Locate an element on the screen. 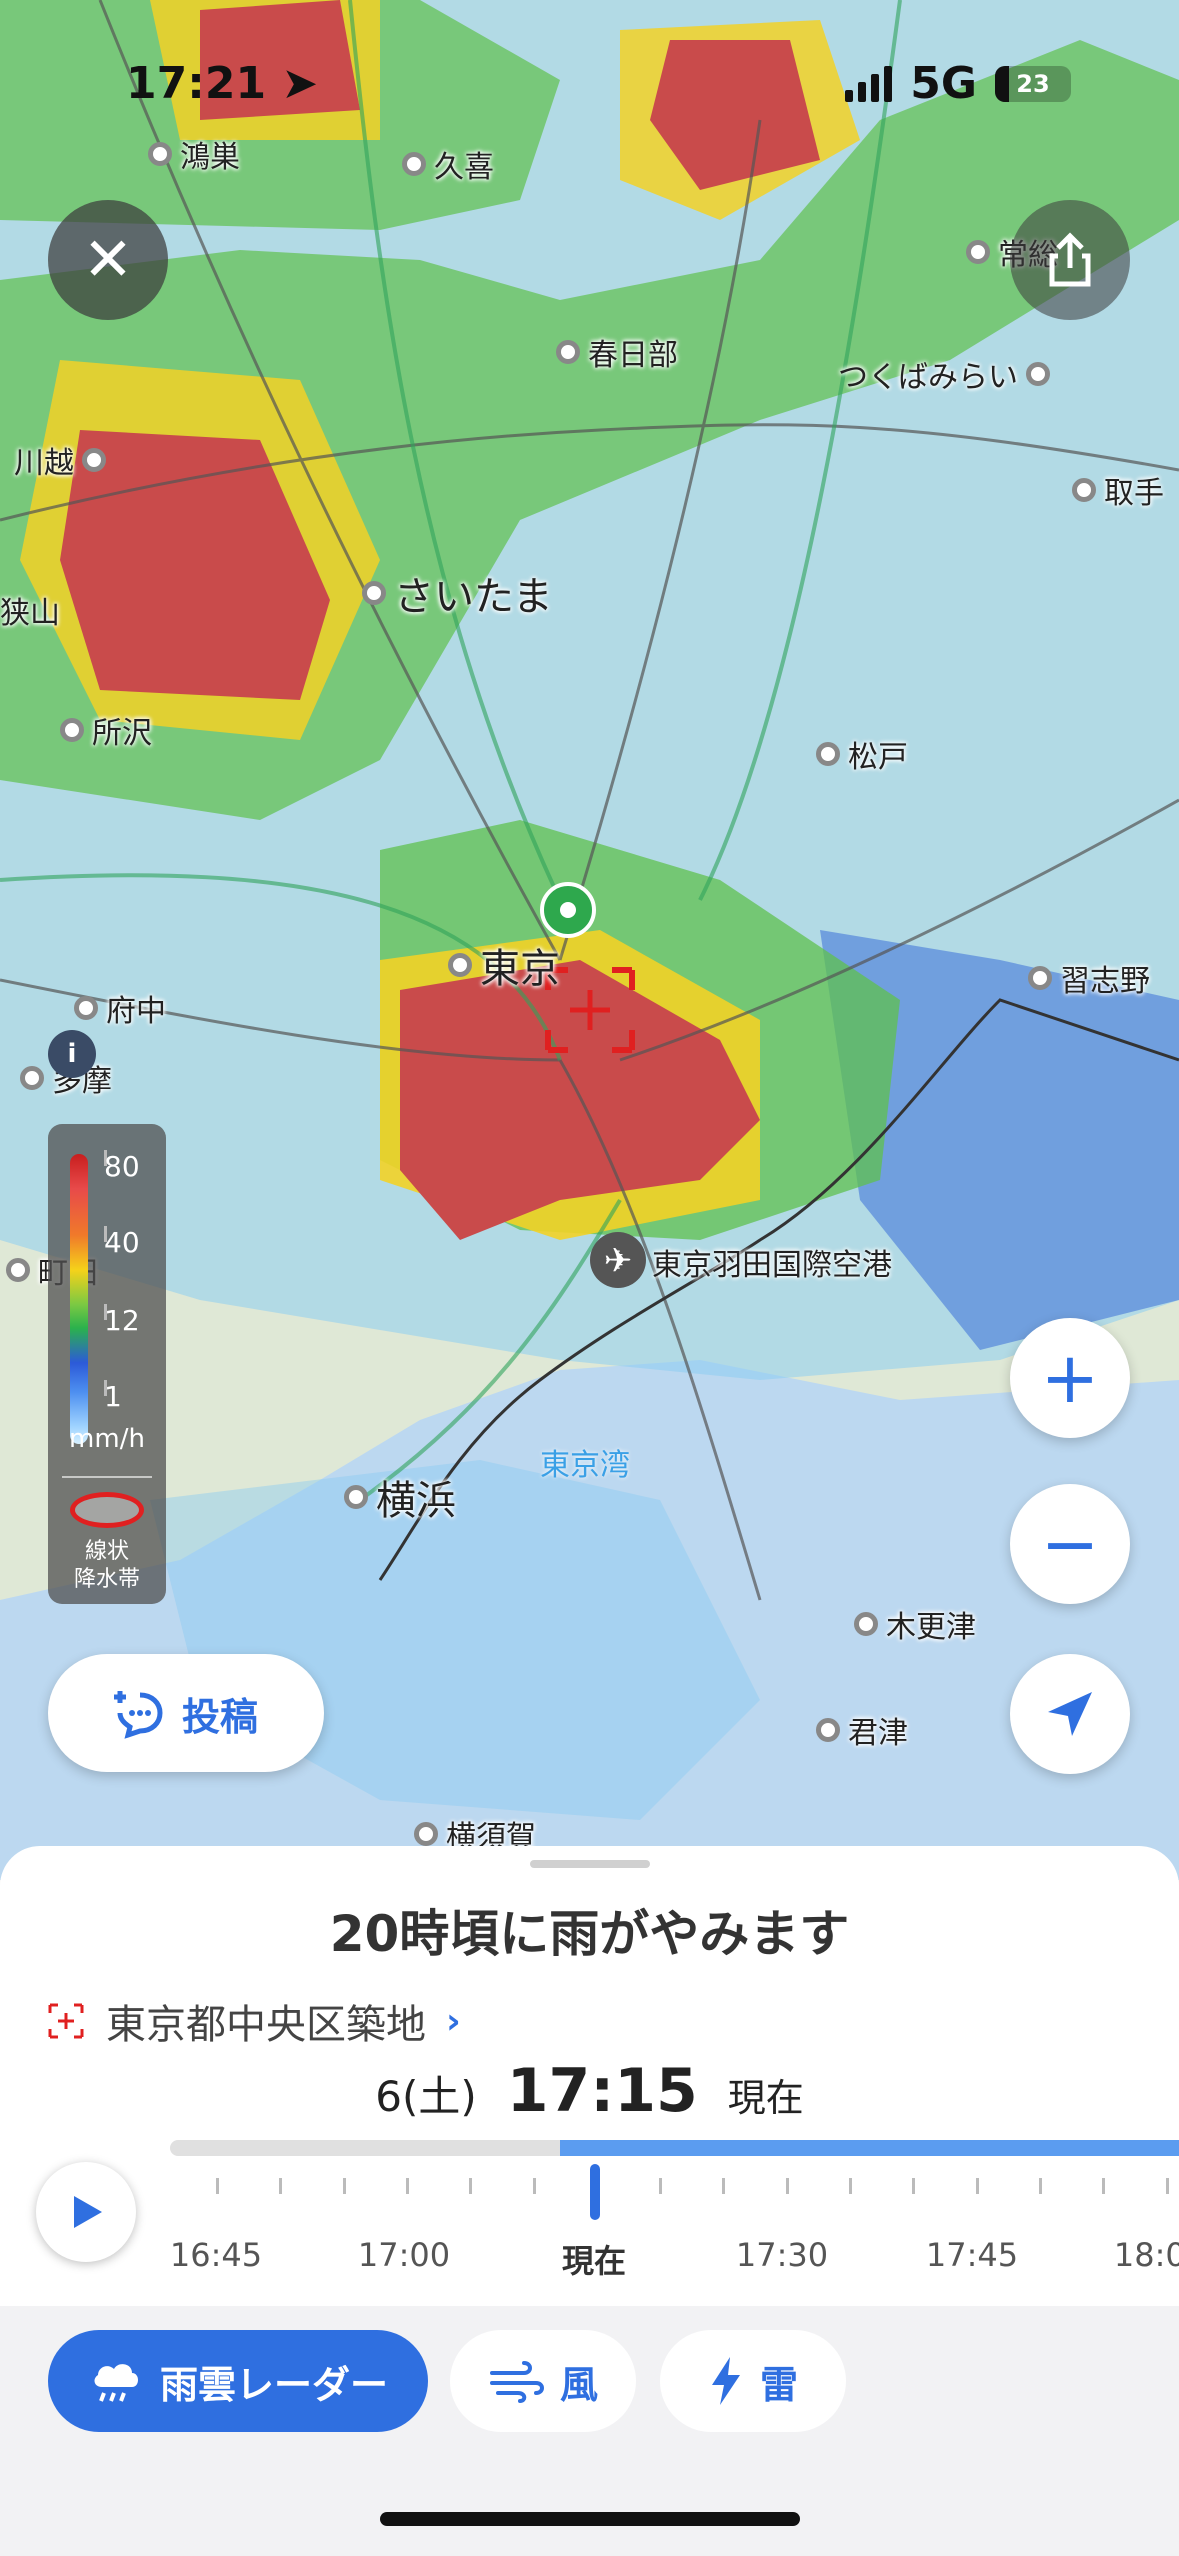  timeline-label: 16:45 is located at coordinates (216, 2255).